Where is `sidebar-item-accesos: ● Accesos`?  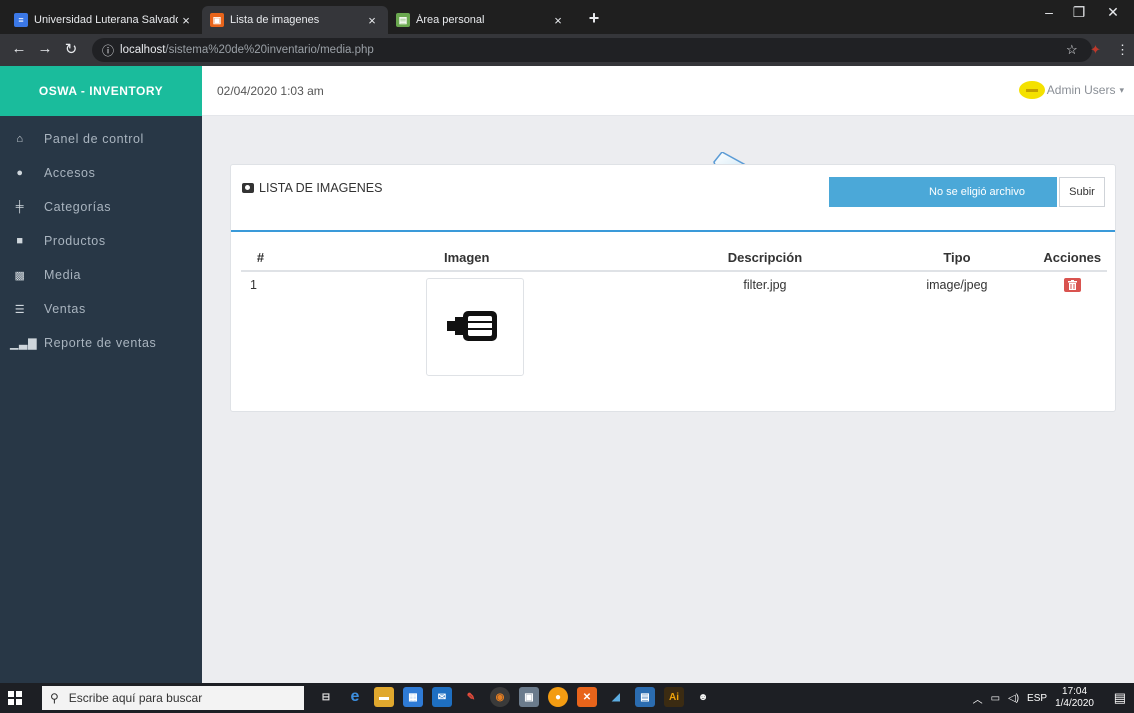 sidebar-item-accesos: ● Accesos is located at coordinates (101, 173).